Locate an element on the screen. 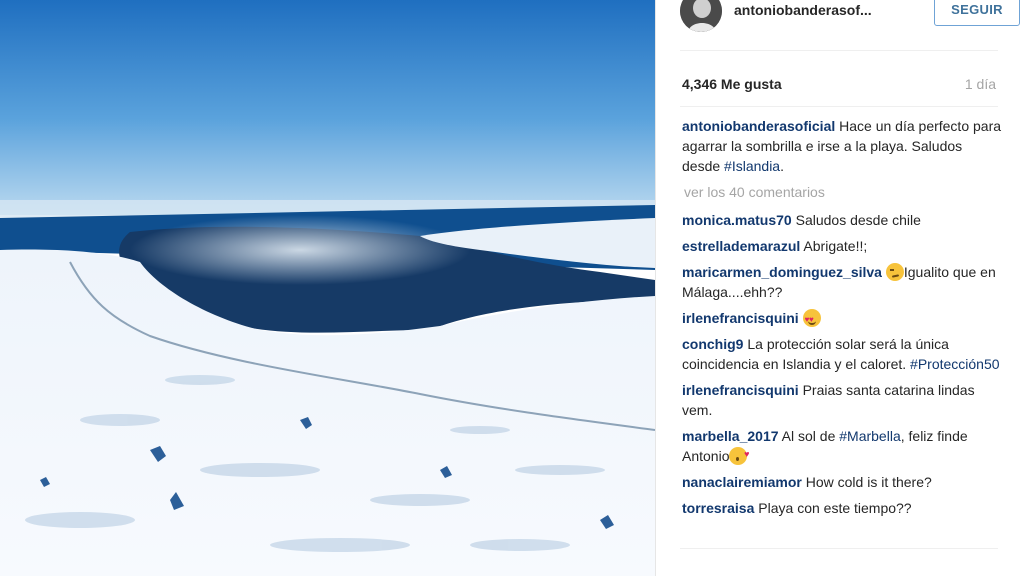 The image size is (1024, 576). heart-eyes-emoji-icon is located at coordinates (811, 319).